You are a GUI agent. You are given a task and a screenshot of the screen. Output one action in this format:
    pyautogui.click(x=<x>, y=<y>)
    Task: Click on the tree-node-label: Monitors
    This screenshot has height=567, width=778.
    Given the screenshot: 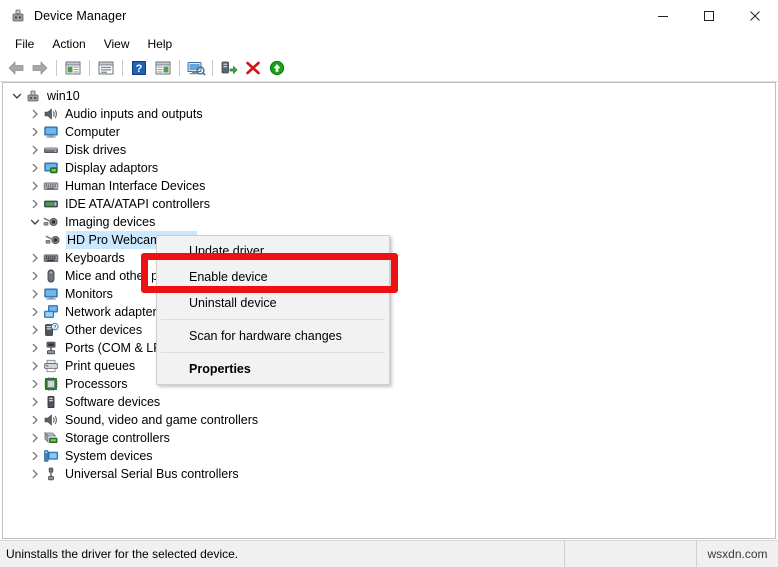 What is the action you would take?
    pyautogui.click(x=89, y=294)
    